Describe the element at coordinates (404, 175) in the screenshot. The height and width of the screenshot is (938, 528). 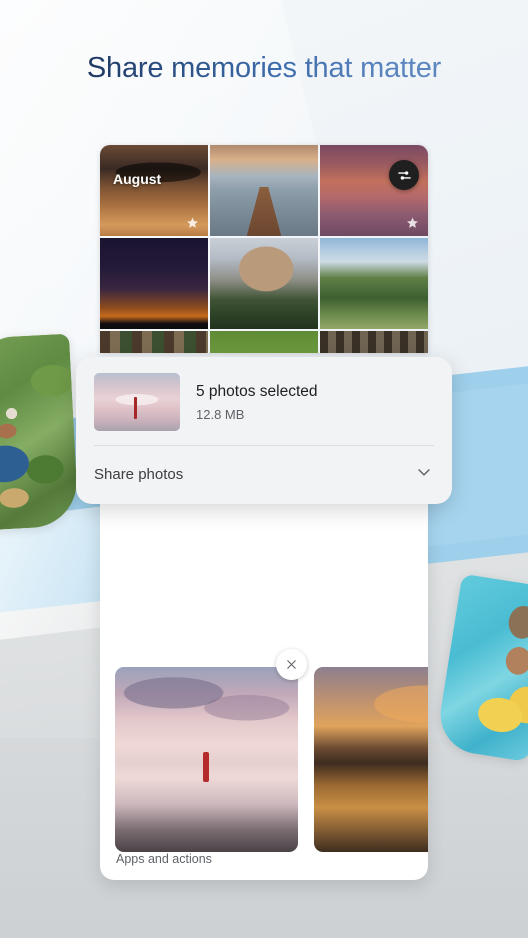
I see `tune-sliders-icon` at that location.